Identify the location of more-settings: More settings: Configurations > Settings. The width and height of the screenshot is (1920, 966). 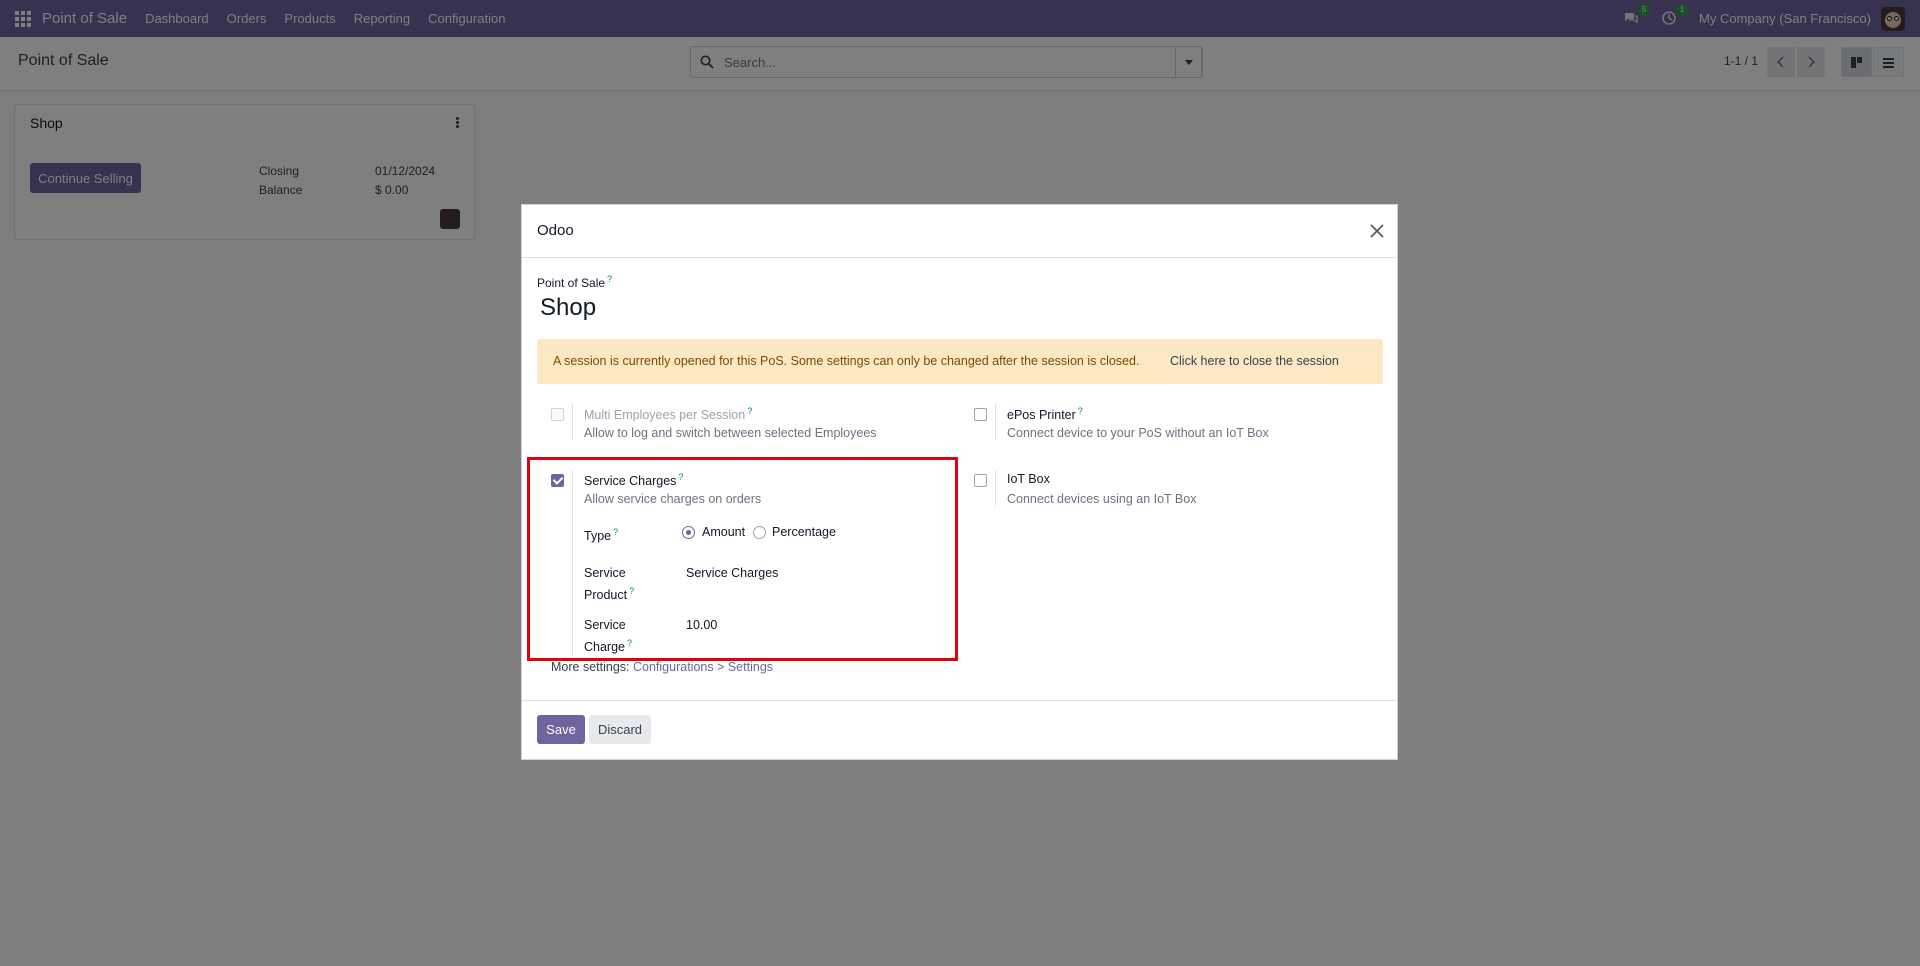
(662, 667).